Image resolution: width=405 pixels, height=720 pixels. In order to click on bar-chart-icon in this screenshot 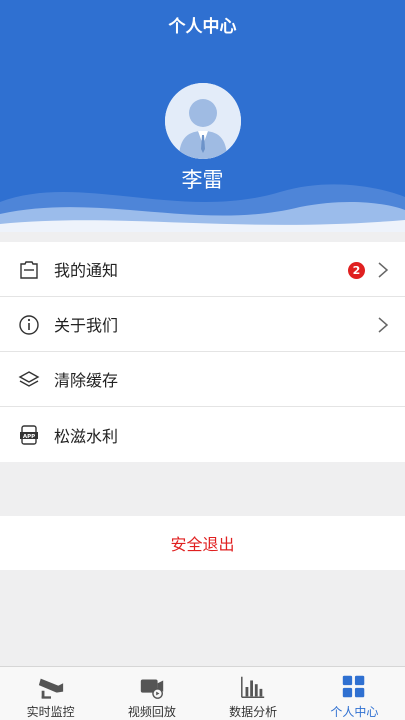, I will do `click(253, 687)`.